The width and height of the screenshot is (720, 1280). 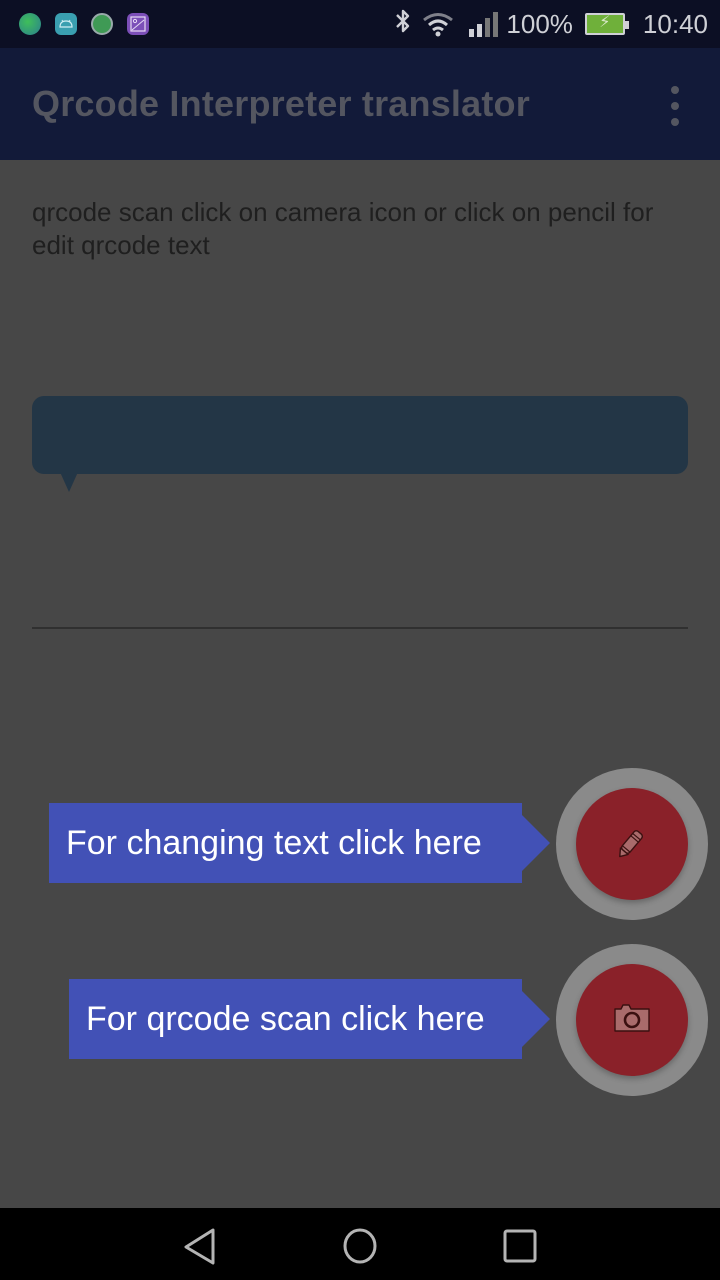 I want to click on gallery-icon, so click(x=138, y=24).